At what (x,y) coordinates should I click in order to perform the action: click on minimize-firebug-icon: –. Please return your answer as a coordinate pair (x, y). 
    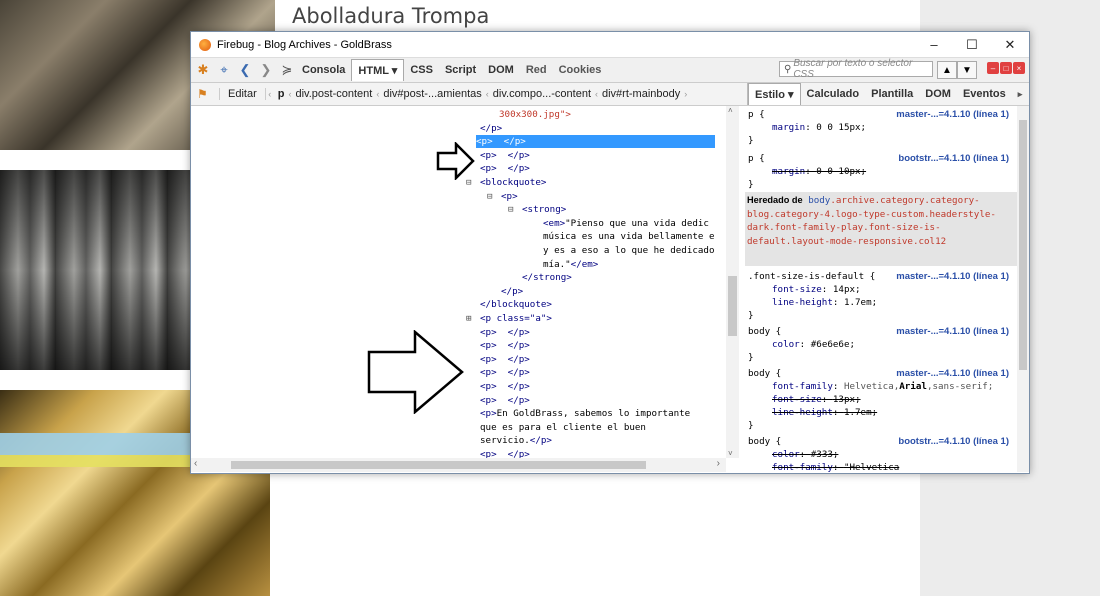
    Looking at the image, I should click on (993, 68).